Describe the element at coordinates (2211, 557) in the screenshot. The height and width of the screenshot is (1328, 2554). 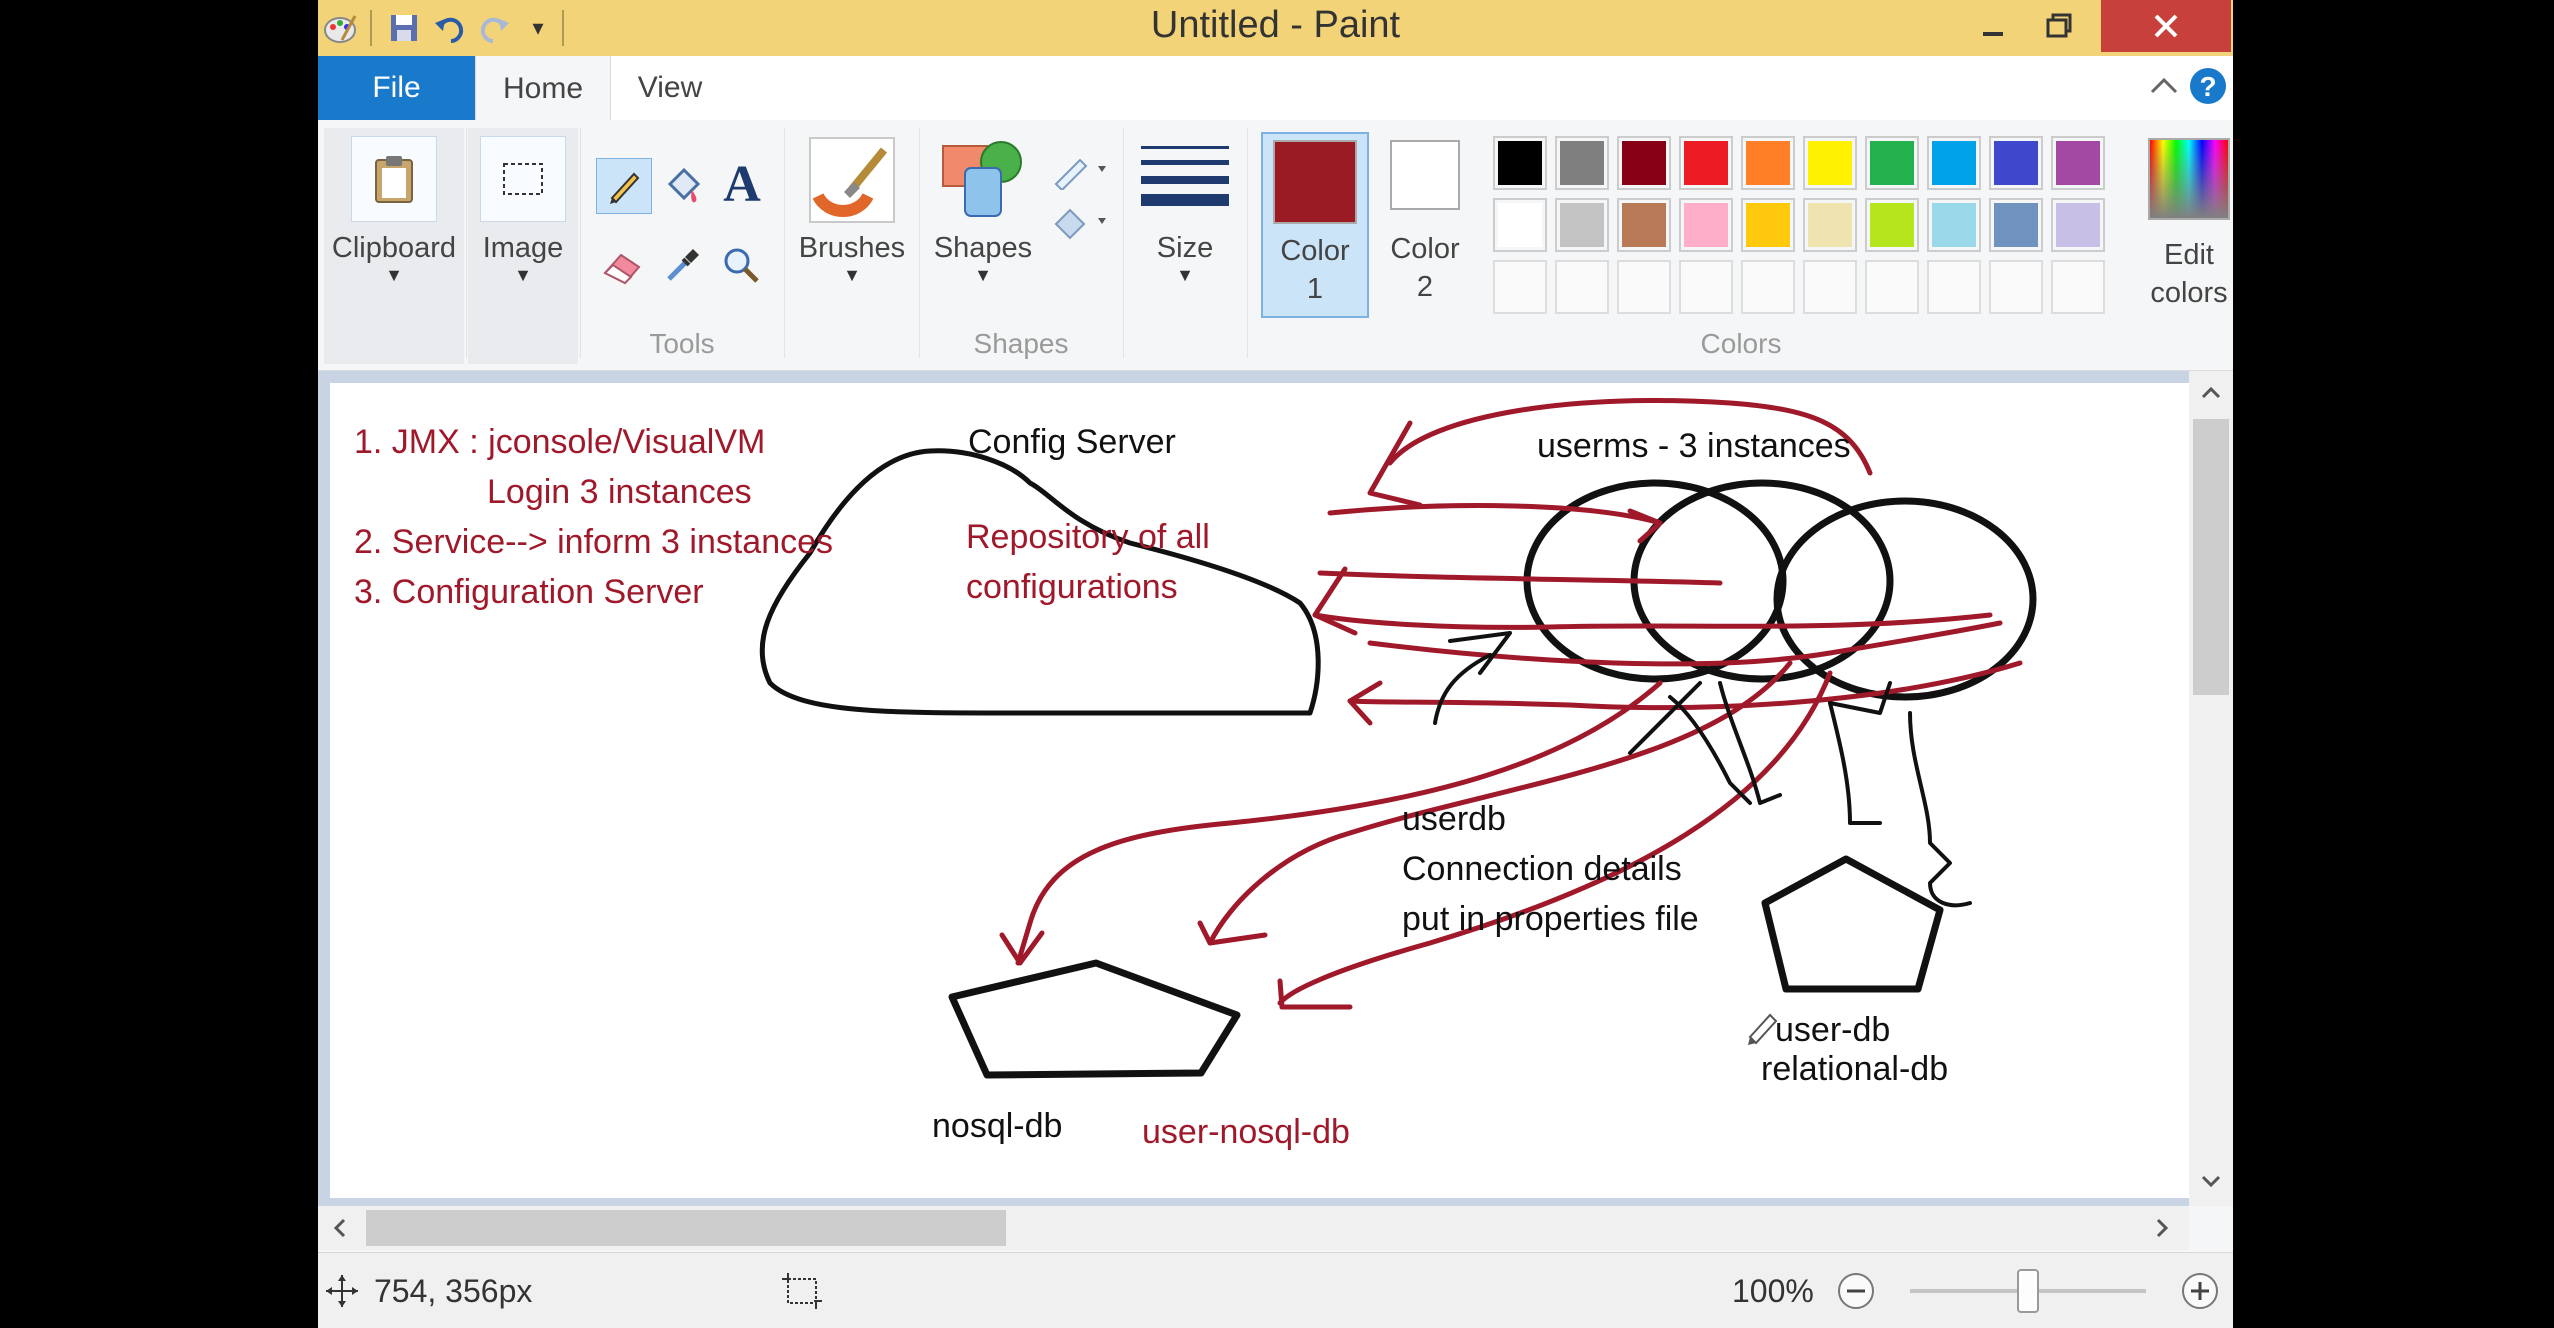
I see `vertical-scroll-thumb` at that location.